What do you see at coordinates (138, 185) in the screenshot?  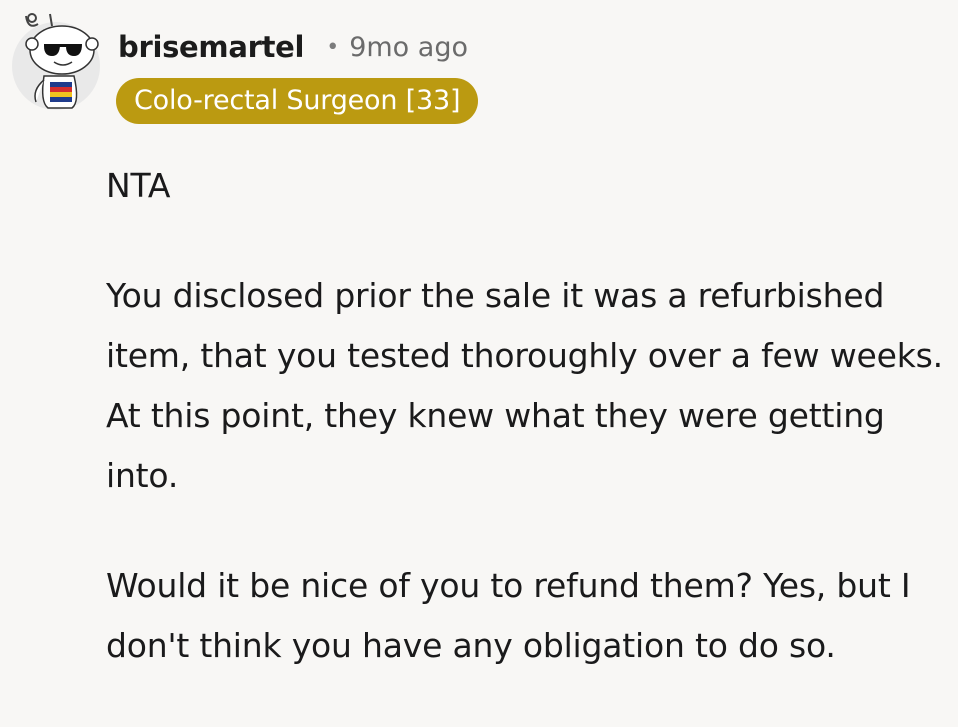 I see `comment-paragraph: NTA` at bounding box center [138, 185].